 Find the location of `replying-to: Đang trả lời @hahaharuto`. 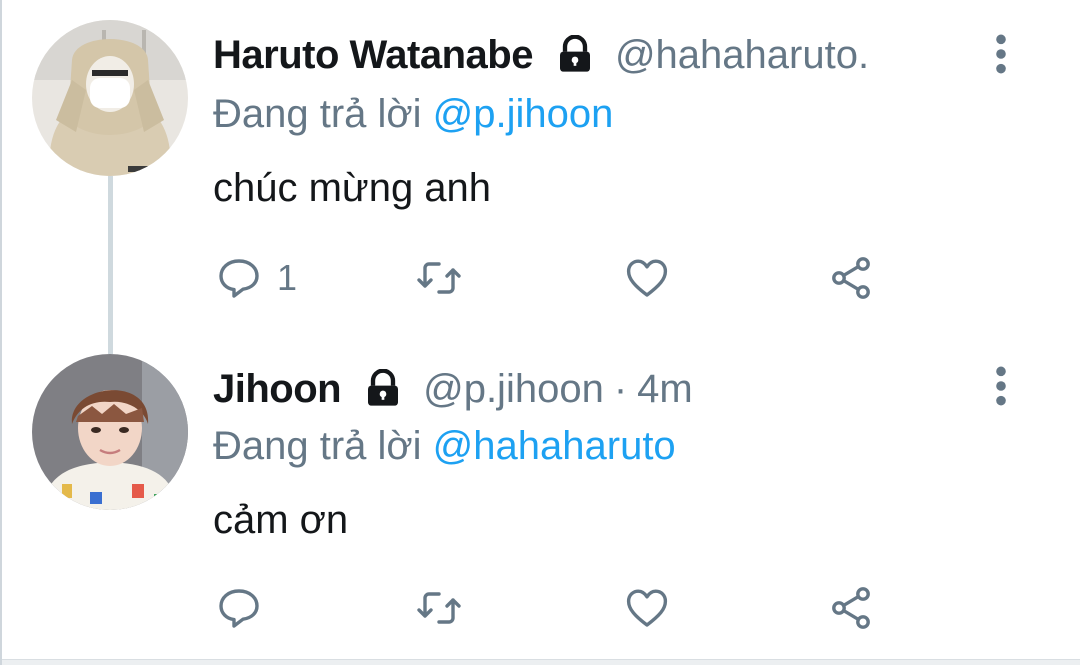

replying-to: Đang trả lời @hahaharuto is located at coordinates (444, 446).